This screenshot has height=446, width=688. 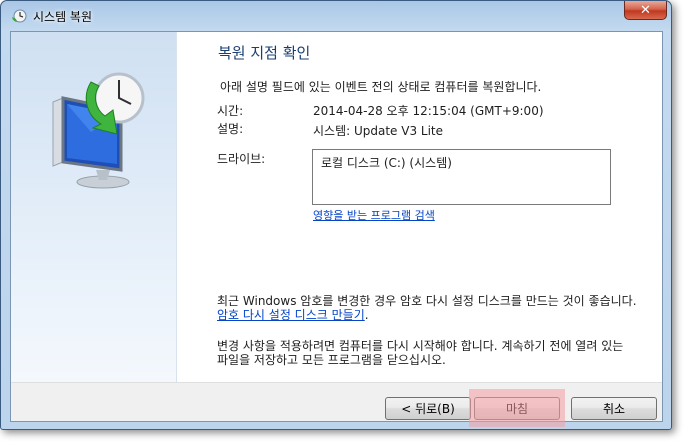 I want to click on window-title: 시스템 복원, so click(x=63, y=17).